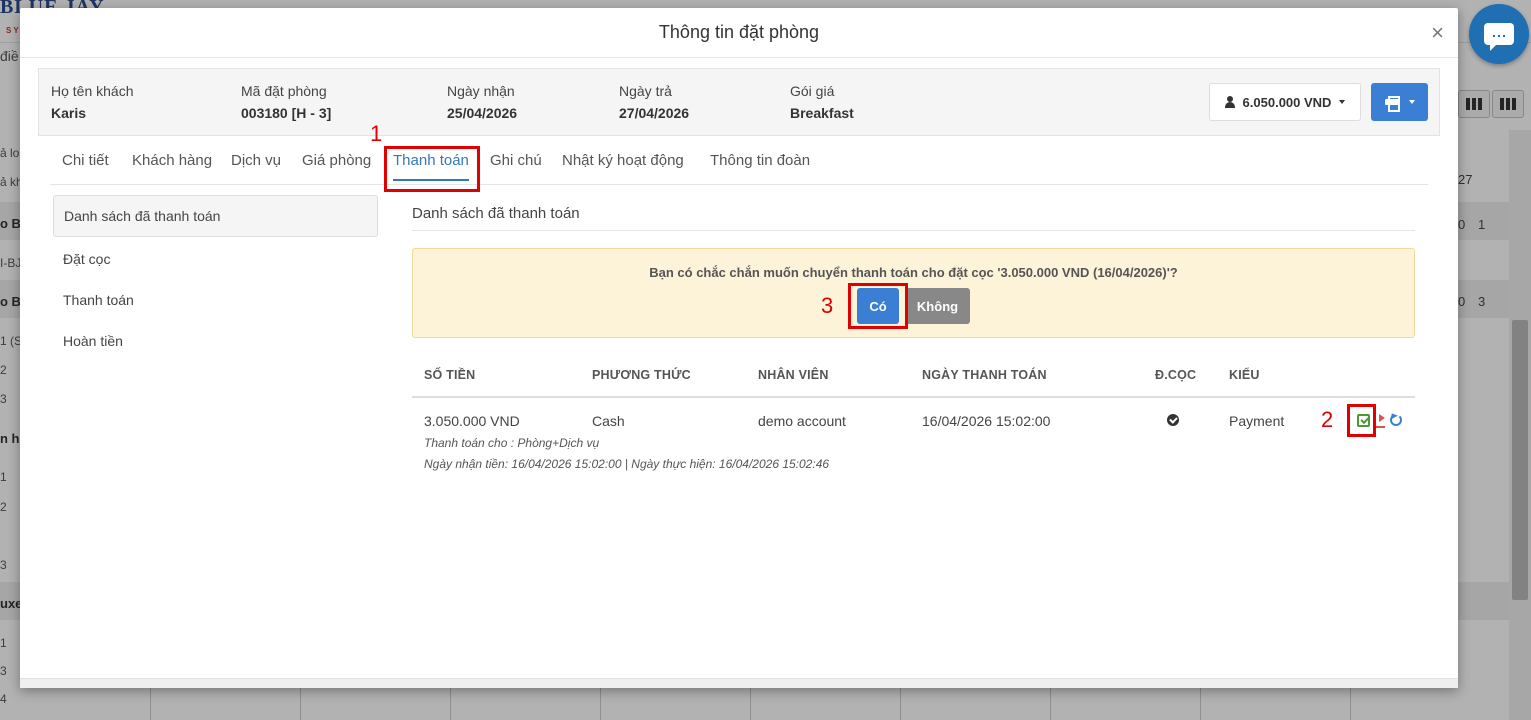 The image size is (1531, 720). I want to click on section-title: Danh sách đã thanh toán, so click(496, 213).